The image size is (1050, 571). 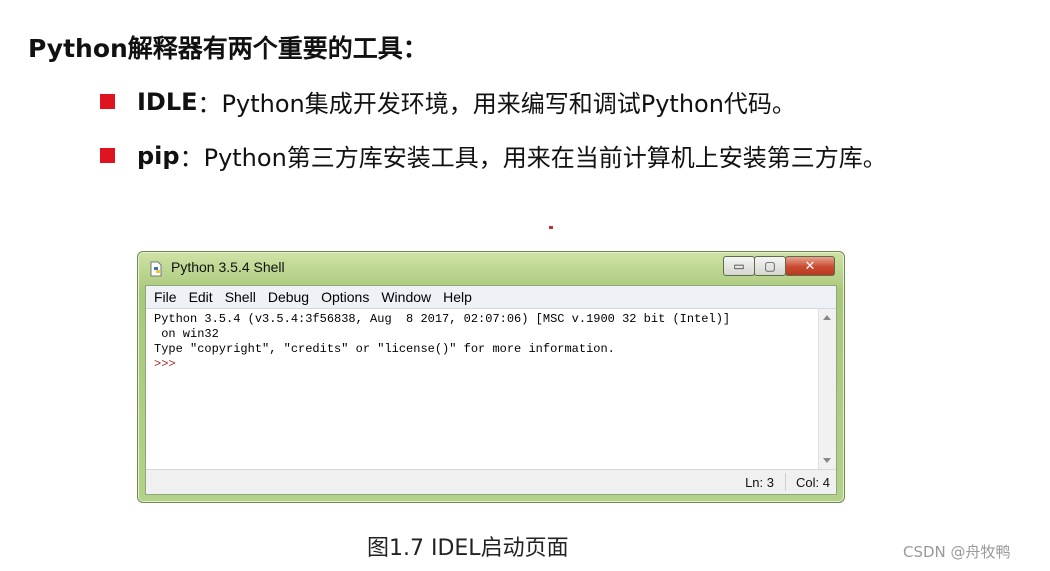 What do you see at coordinates (228, 267) in the screenshot?
I see `window-title: Python 3.5.4 Shell` at bounding box center [228, 267].